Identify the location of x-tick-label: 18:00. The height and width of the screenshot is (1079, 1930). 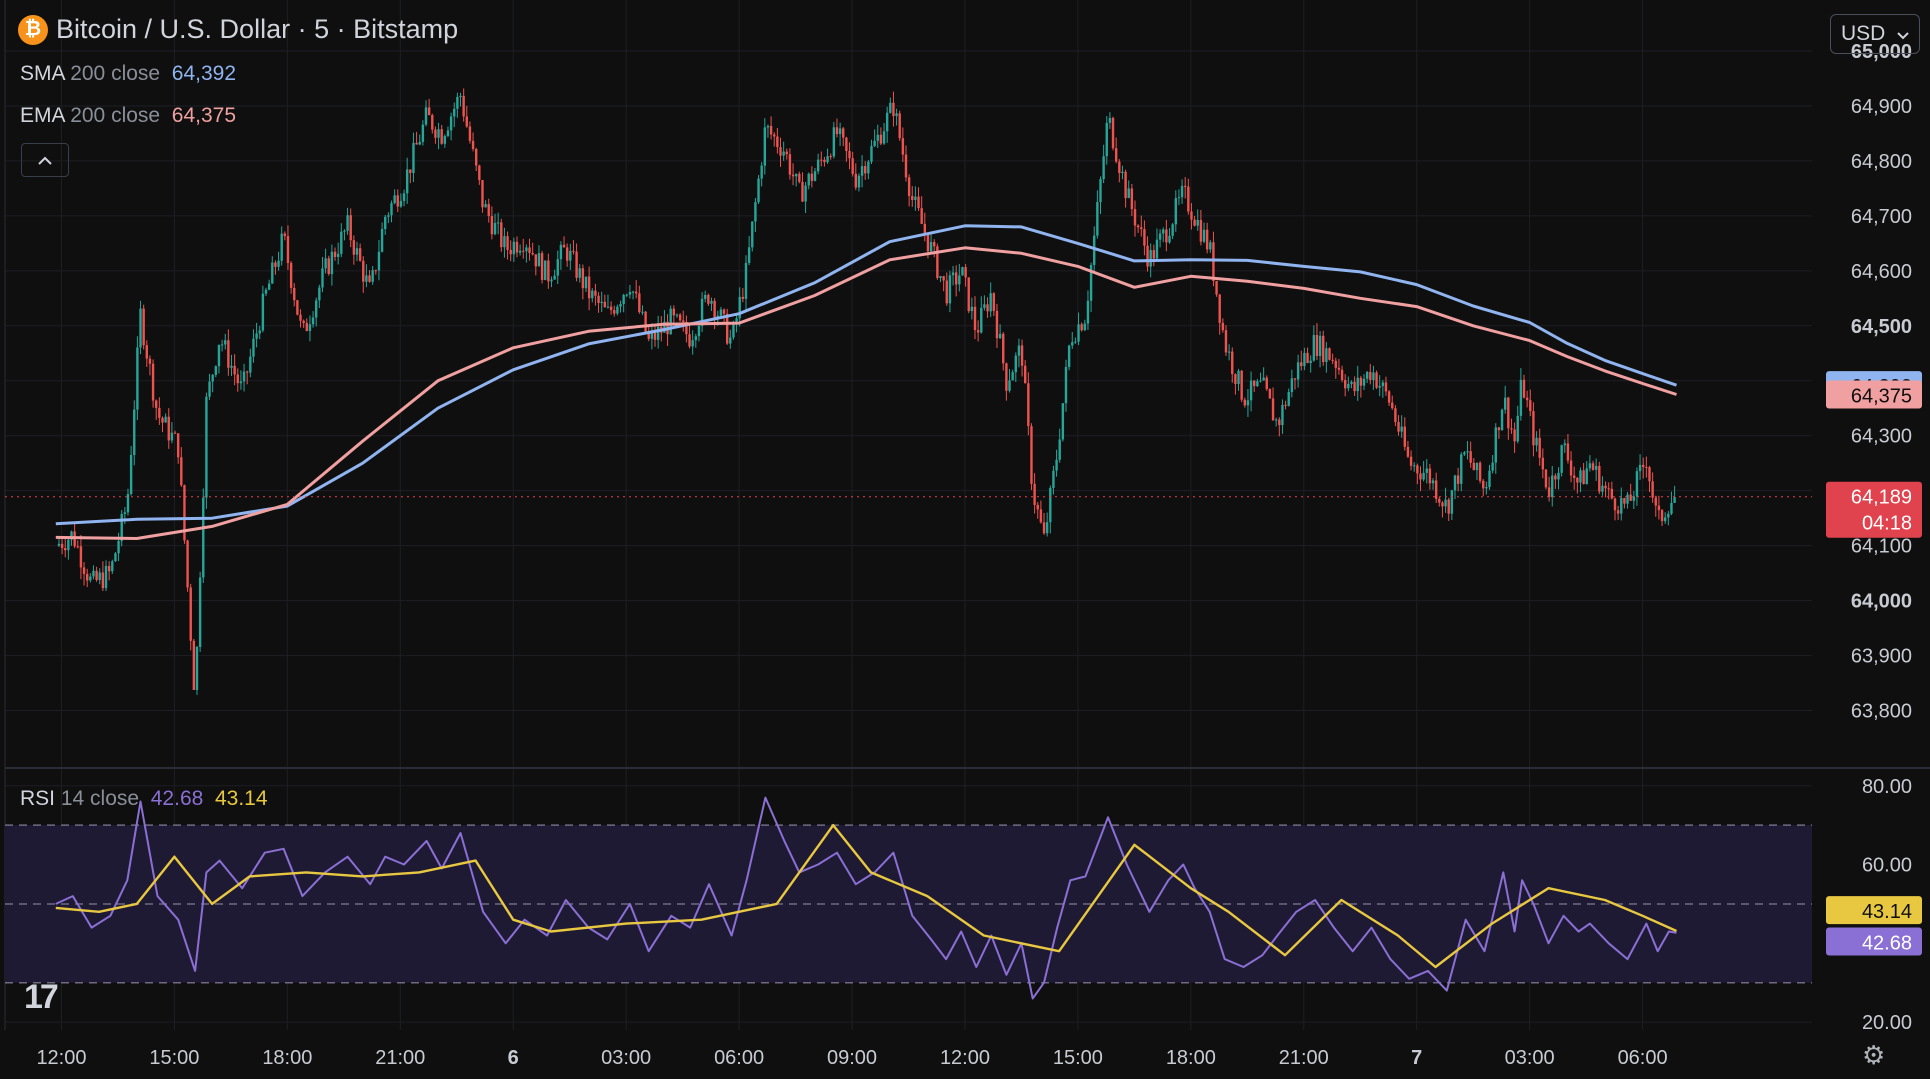
(1191, 1058).